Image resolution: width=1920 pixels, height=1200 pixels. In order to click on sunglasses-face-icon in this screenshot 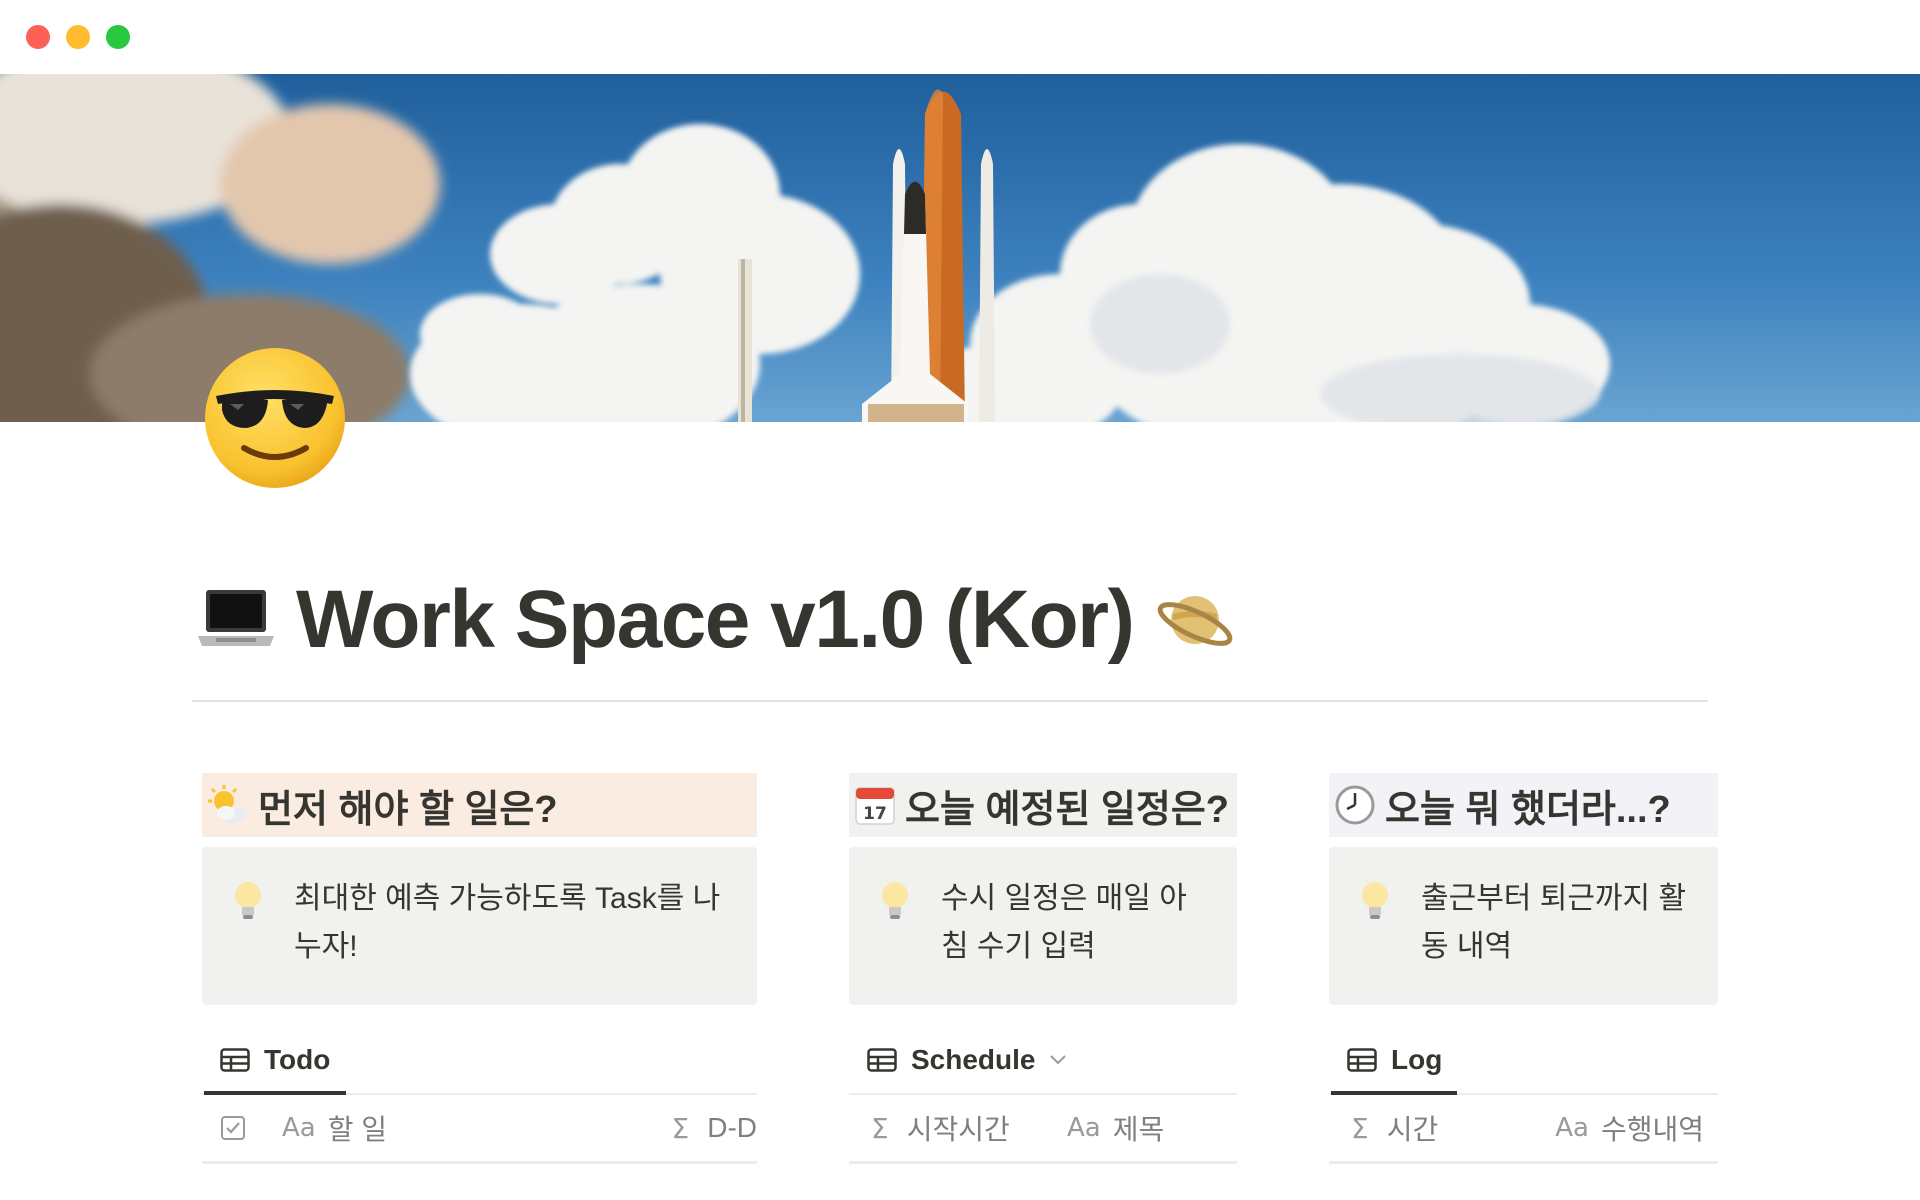, I will do `click(275, 418)`.